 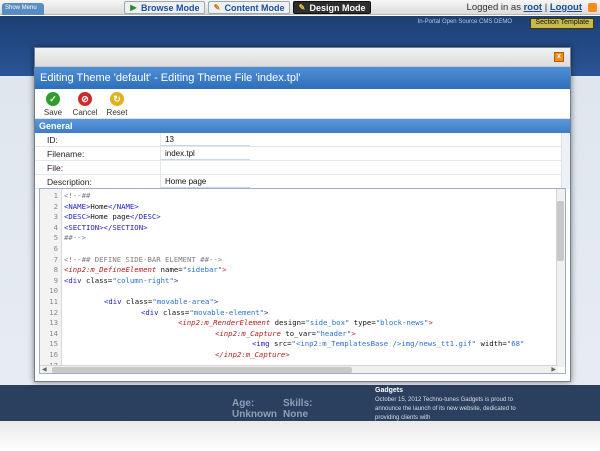 What do you see at coordinates (295, 414) in the screenshot?
I see `skills-value: None` at bounding box center [295, 414].